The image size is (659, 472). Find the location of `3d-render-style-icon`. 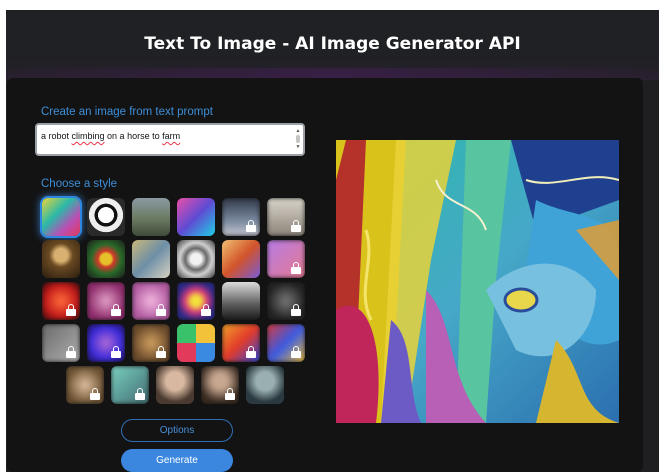

3d-render-style-icon is located at coordinates (241, 259).